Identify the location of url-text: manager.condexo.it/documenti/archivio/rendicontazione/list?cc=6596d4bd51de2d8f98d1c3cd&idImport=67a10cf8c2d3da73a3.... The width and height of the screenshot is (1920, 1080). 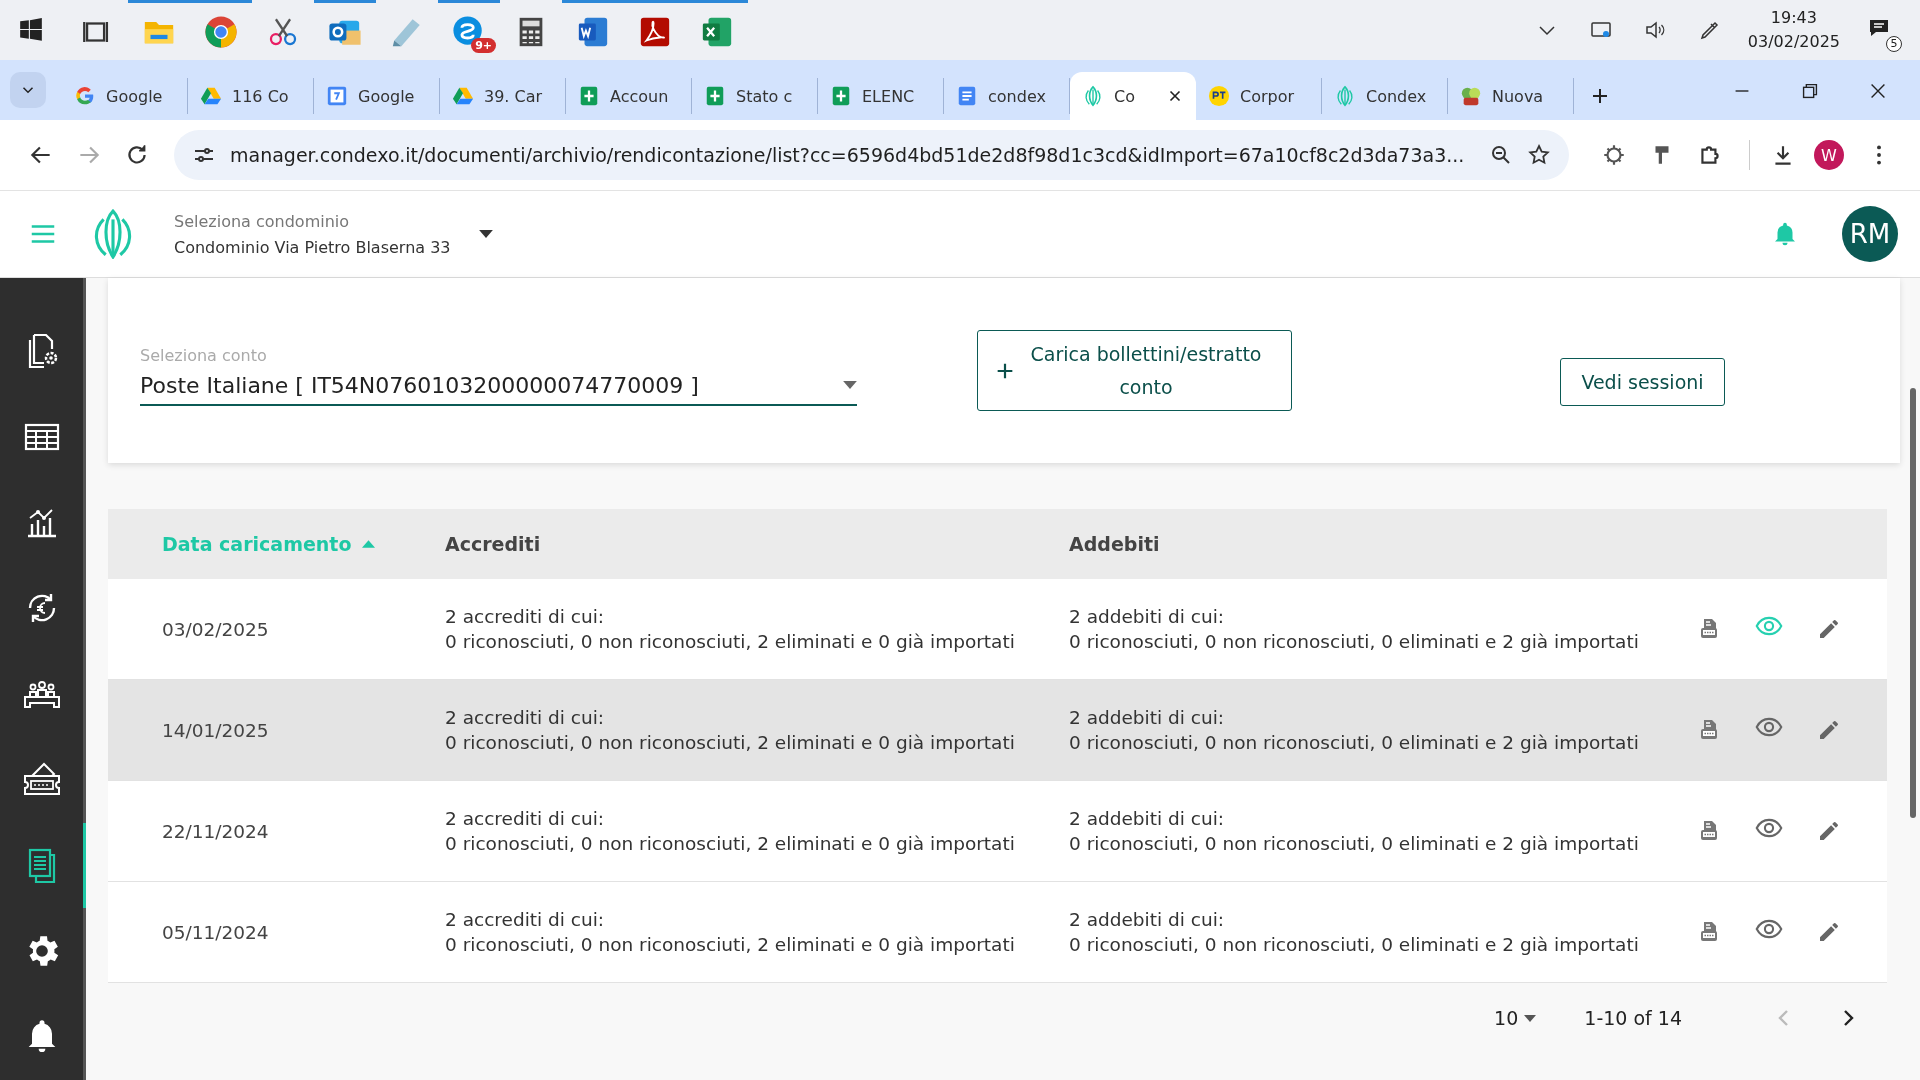
(848, 155).